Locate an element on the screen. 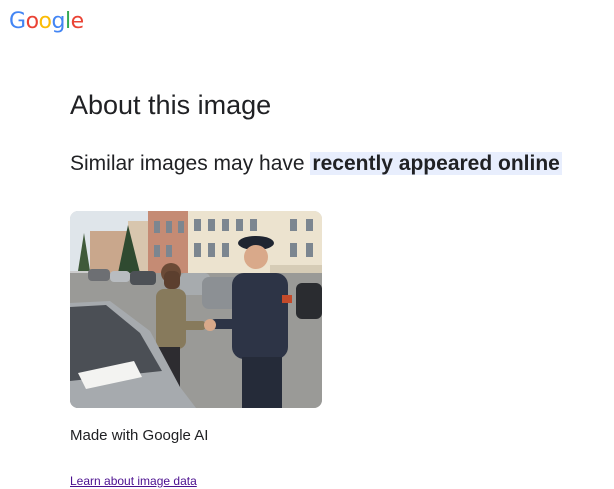 Image resolution: width=614 pixels, height=489 pixels. page-title: About this image is located at coordinates (171, 105).